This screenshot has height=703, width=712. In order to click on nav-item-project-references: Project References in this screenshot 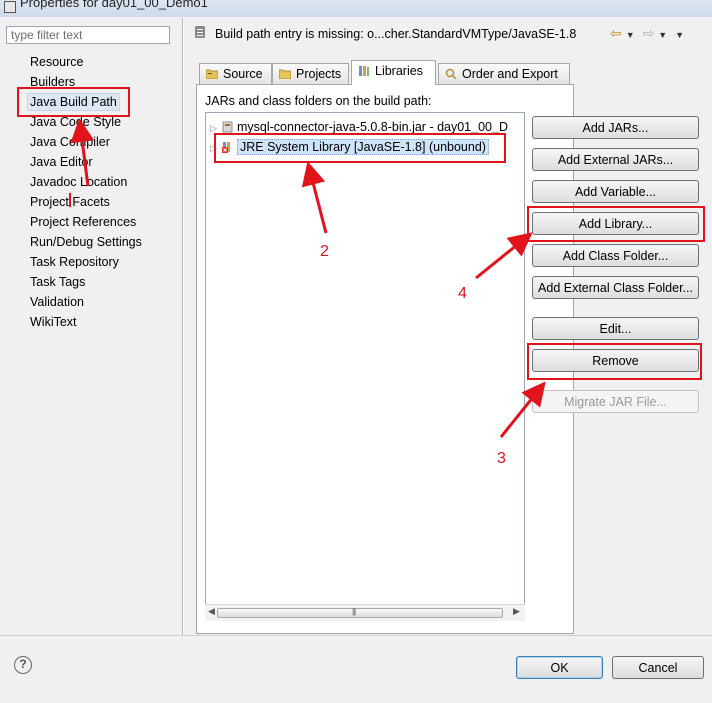, I will do `click(90, 222)`.